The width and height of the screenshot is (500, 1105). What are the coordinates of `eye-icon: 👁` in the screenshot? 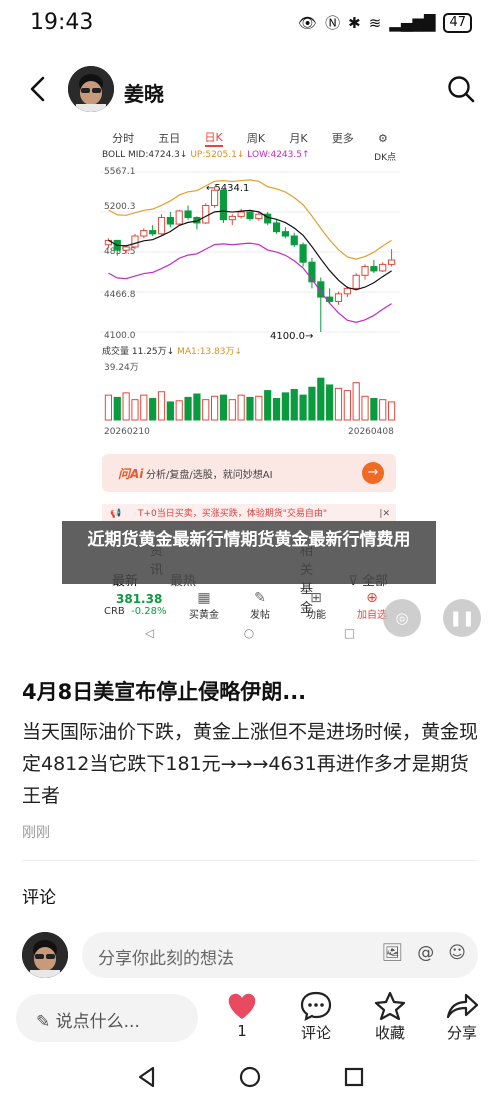 It's located at (308, 22).